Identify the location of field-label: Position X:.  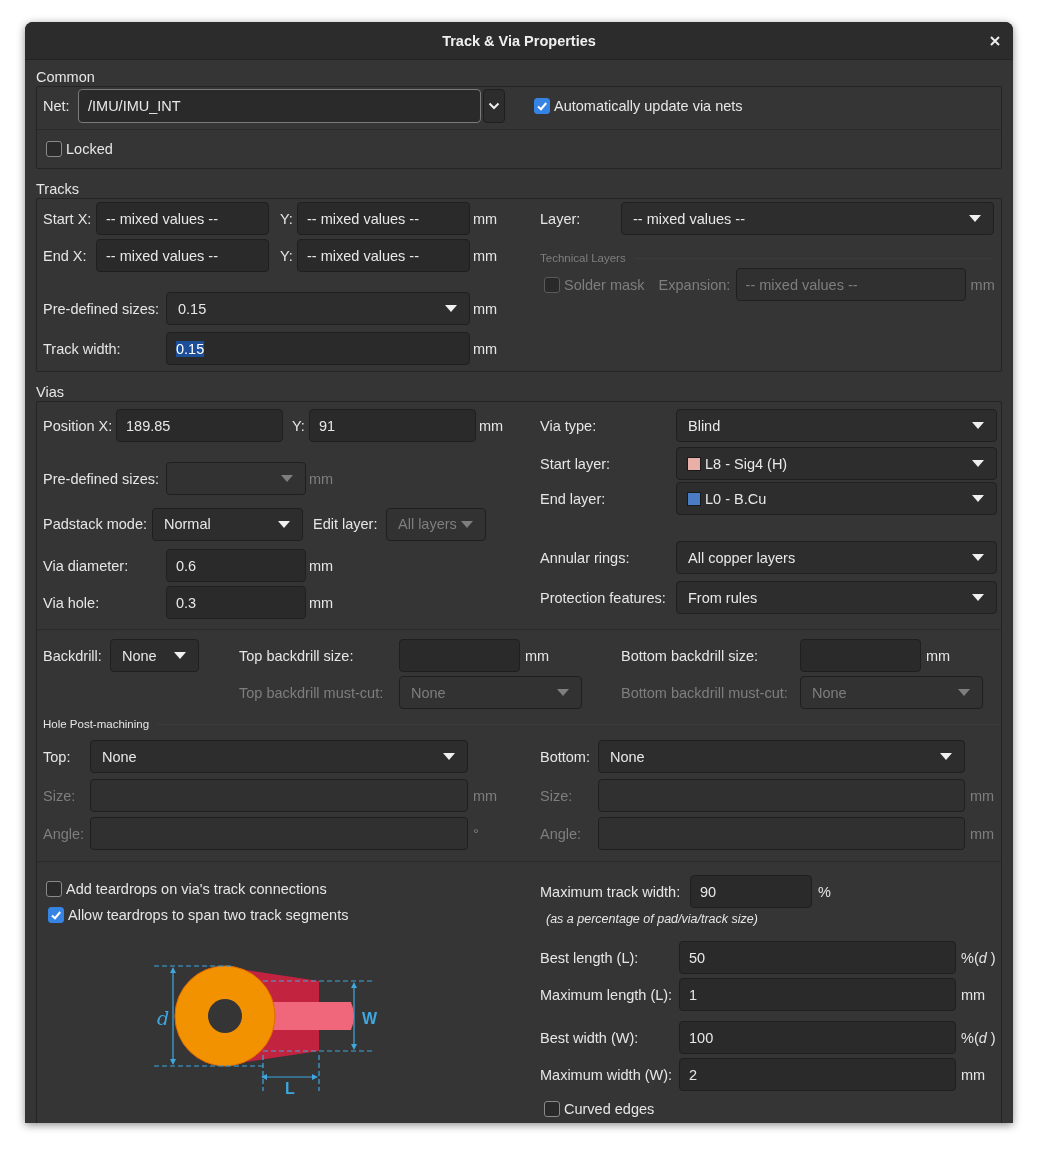
(78, 425).